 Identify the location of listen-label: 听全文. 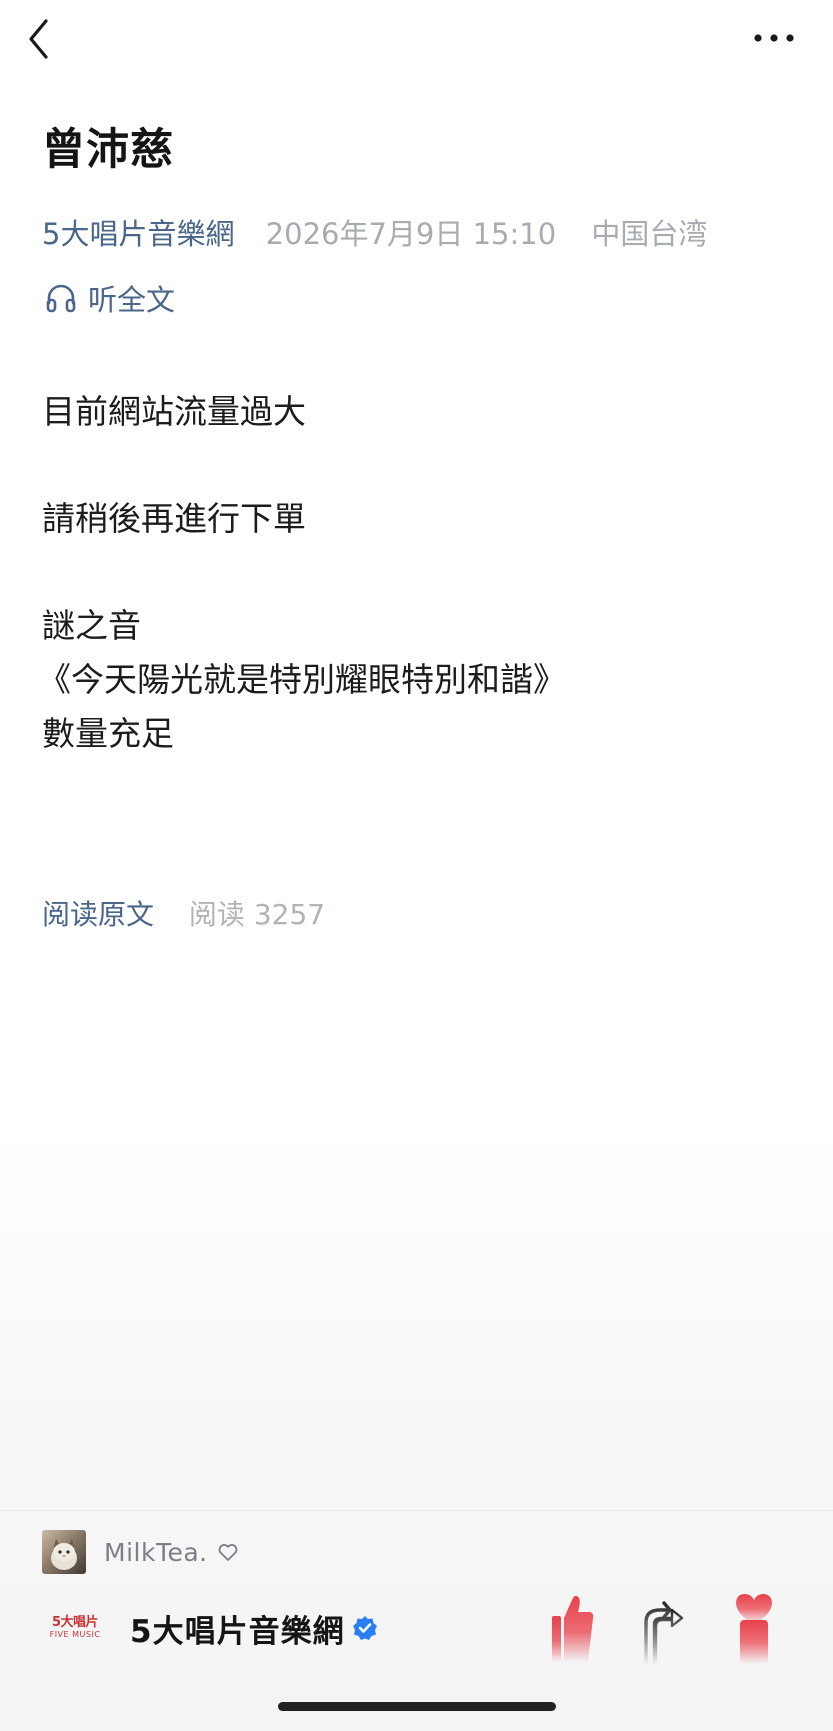
(132, 300).